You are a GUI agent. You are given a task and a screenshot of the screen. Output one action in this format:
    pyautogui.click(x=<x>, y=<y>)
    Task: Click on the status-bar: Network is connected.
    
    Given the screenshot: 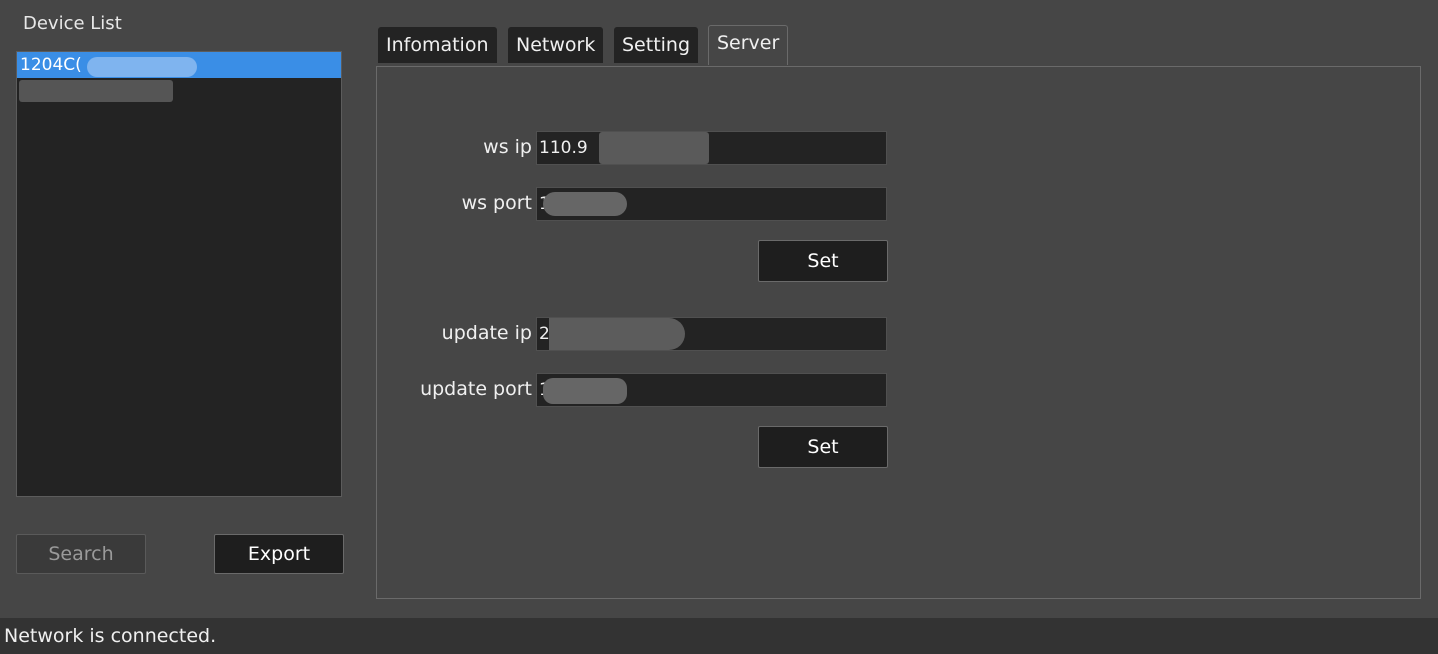 What is the action you would take?
    pyautogui.click(x=719, y=636)
    